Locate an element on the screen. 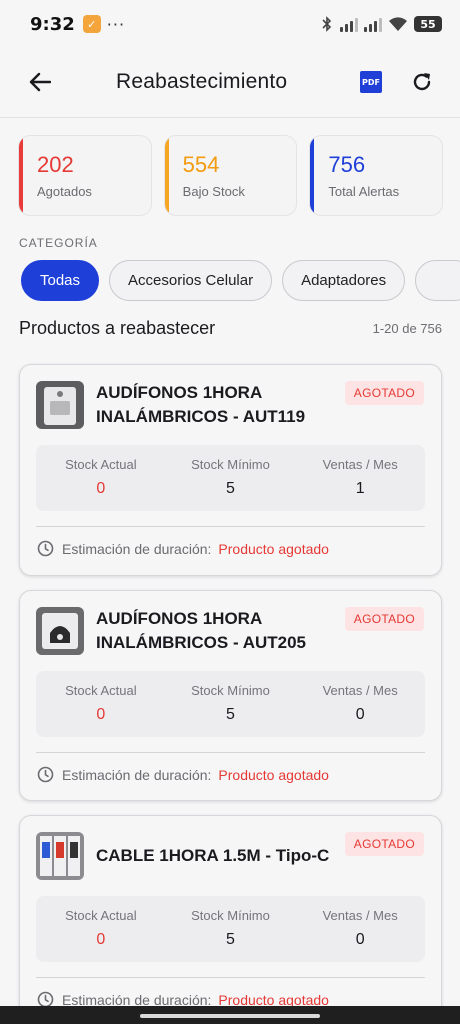 This screenshot has height=1024, width=460. chip-accesorios-celular: Accesorios Celular is located at coordinates (191, 280).